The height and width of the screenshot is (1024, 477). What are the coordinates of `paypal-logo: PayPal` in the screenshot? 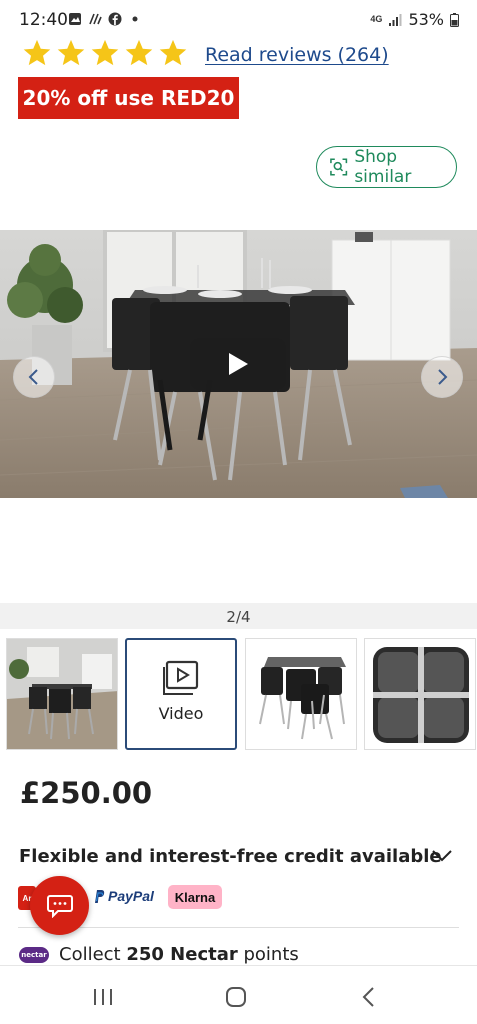 It's located at (123, 896).